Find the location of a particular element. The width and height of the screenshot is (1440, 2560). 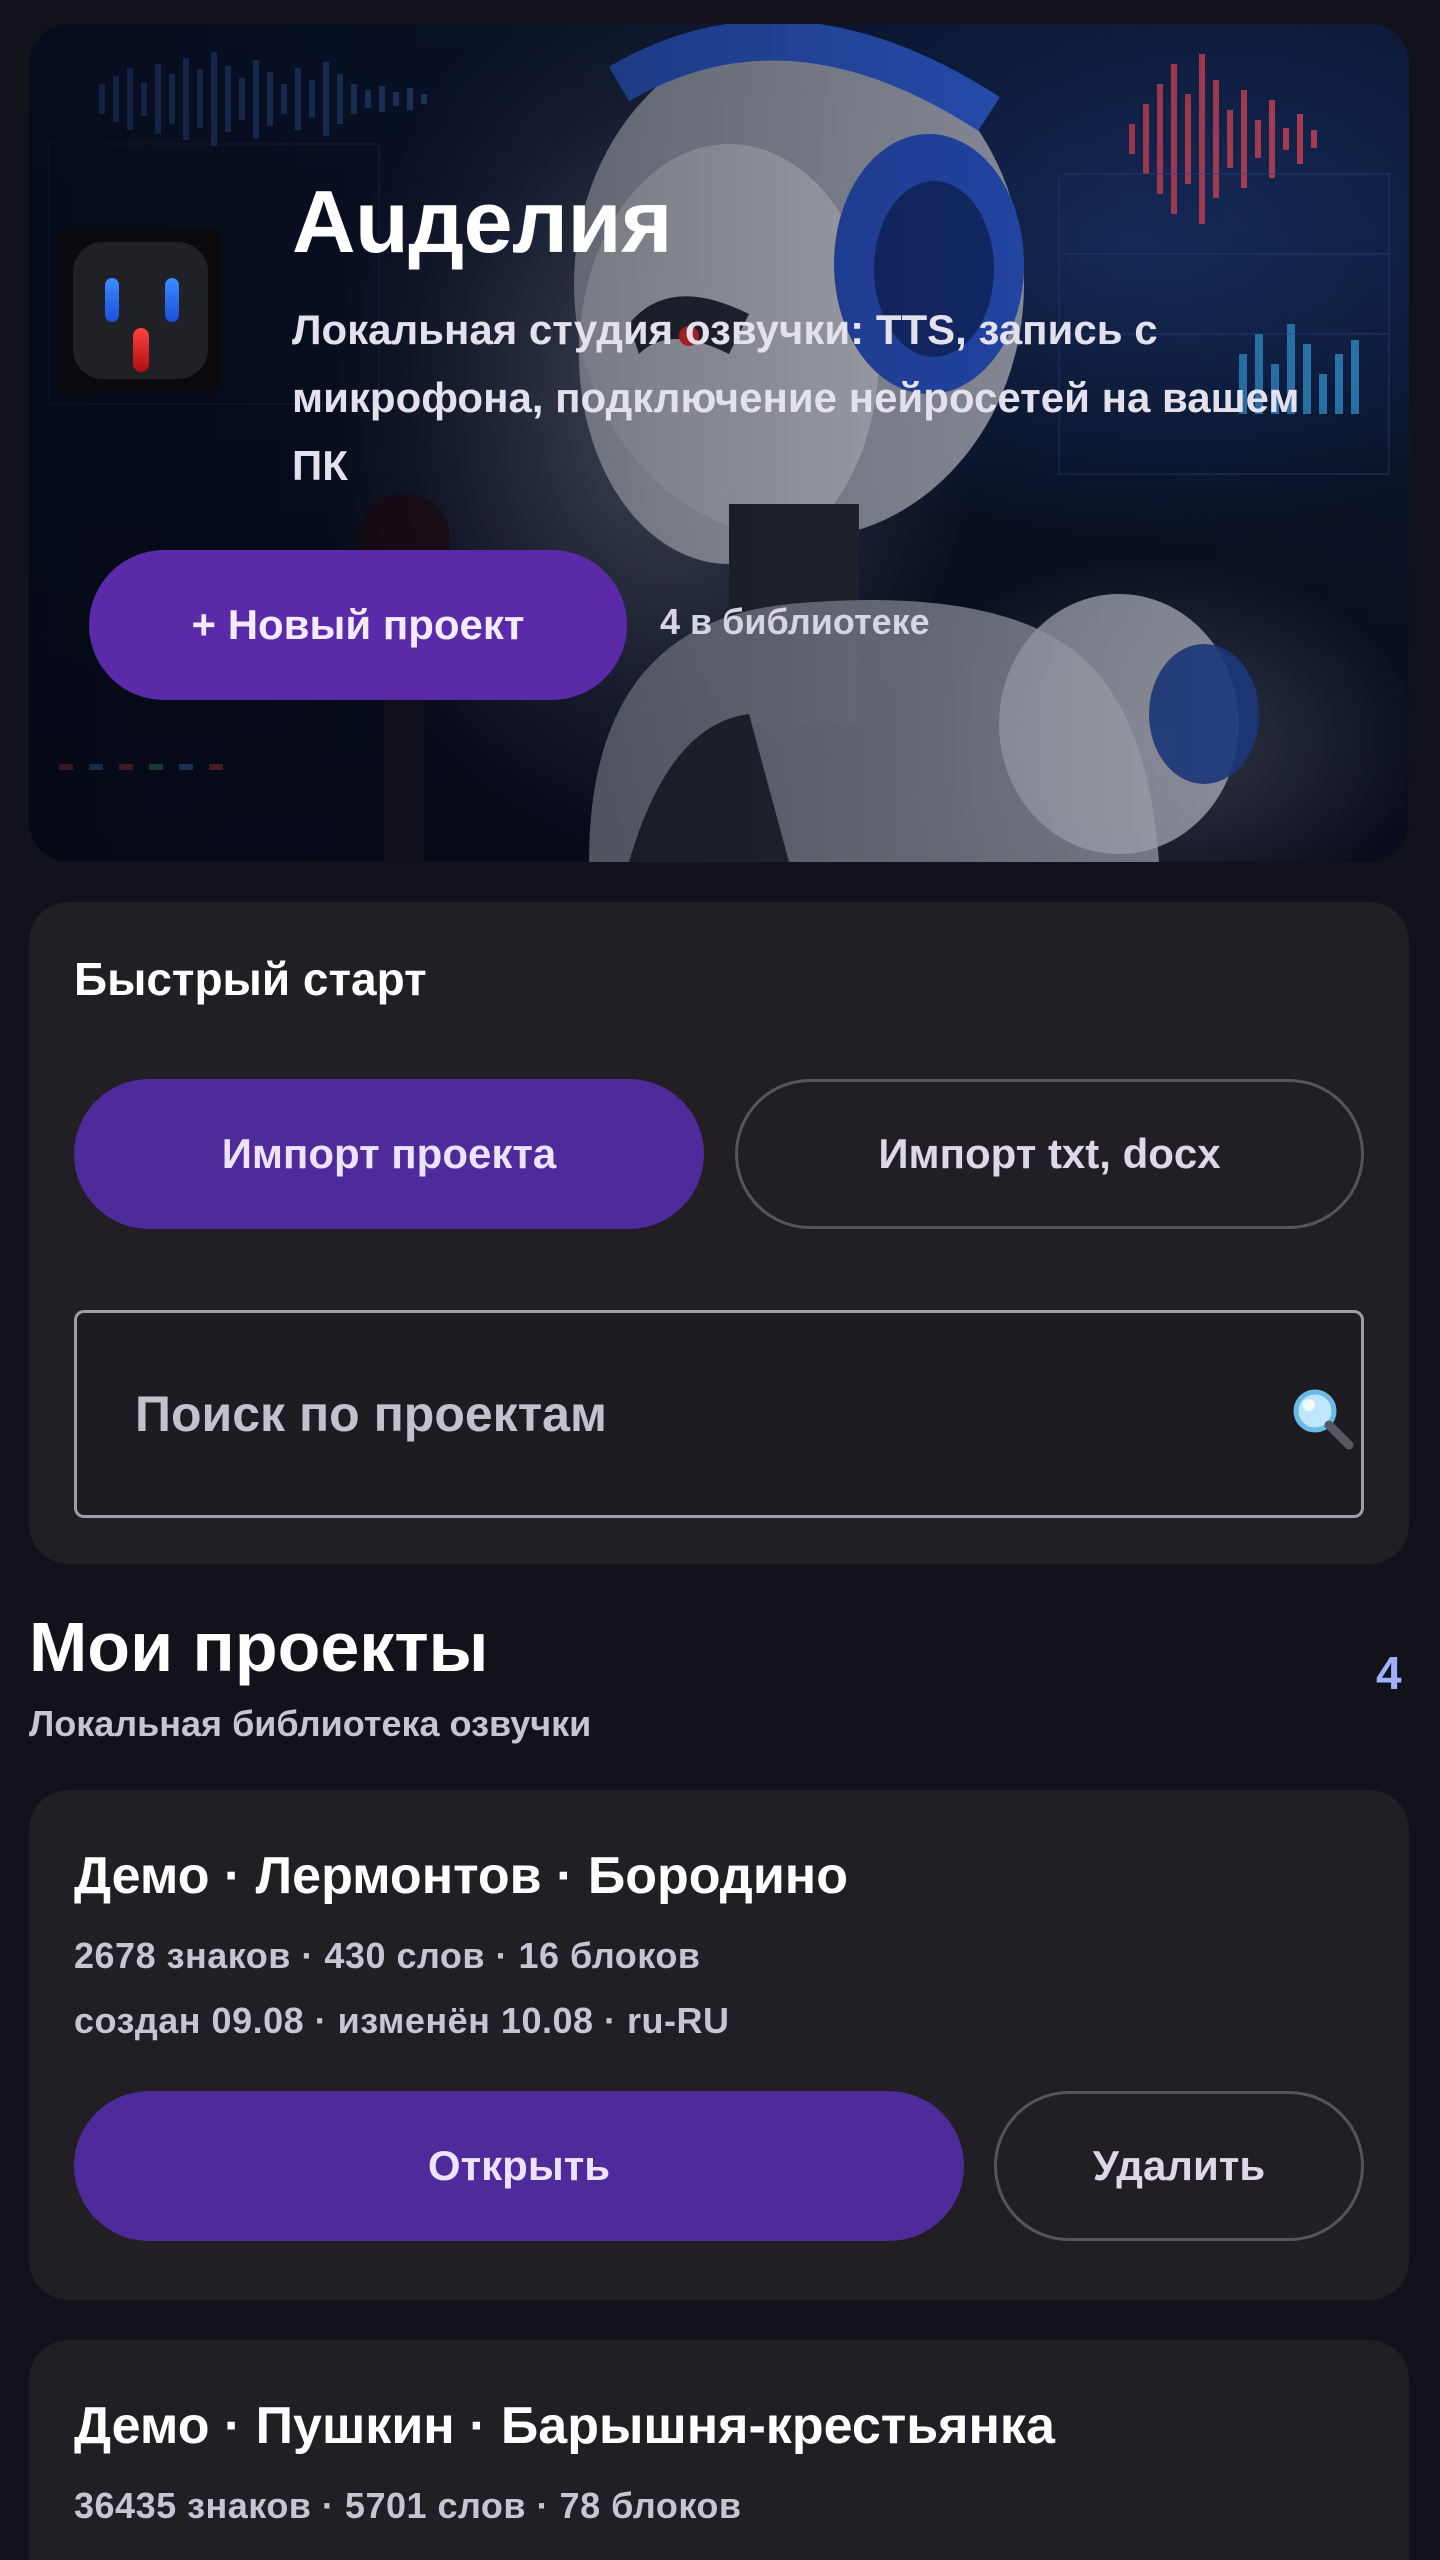

project-dates: создан 09.08 · изменён 10.08 · ru-RU is located at coordinates (402, 2020).